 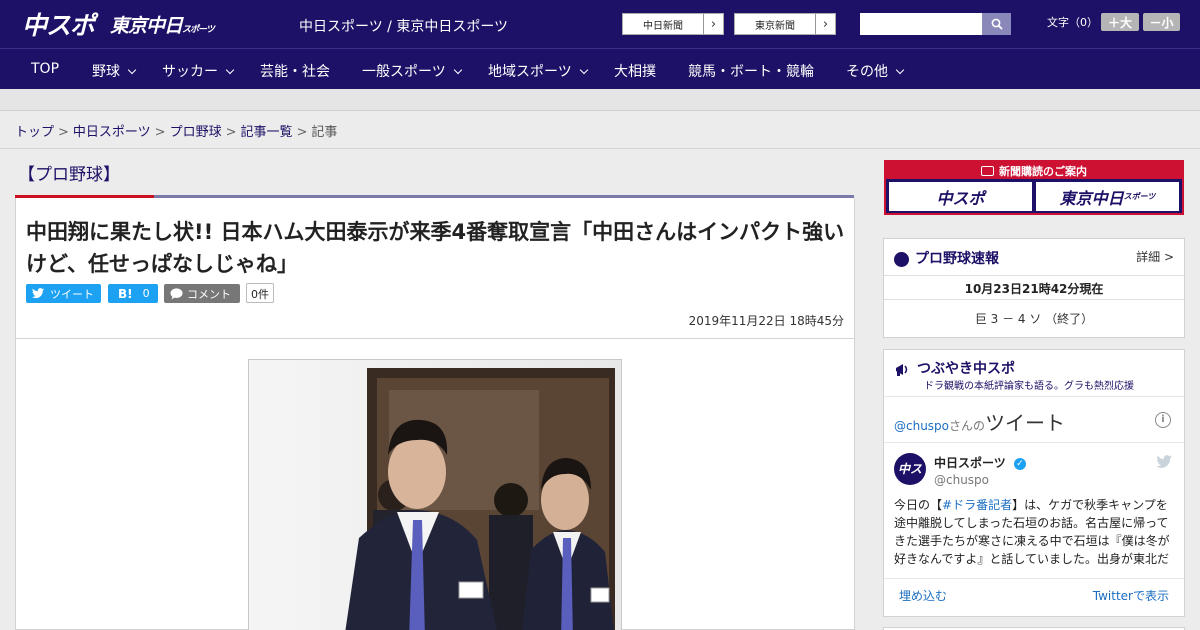 What do you see at coordinates (1163, 420) in the screenshot?
I see `info-icon: i` at bounding box center [1163, 420].